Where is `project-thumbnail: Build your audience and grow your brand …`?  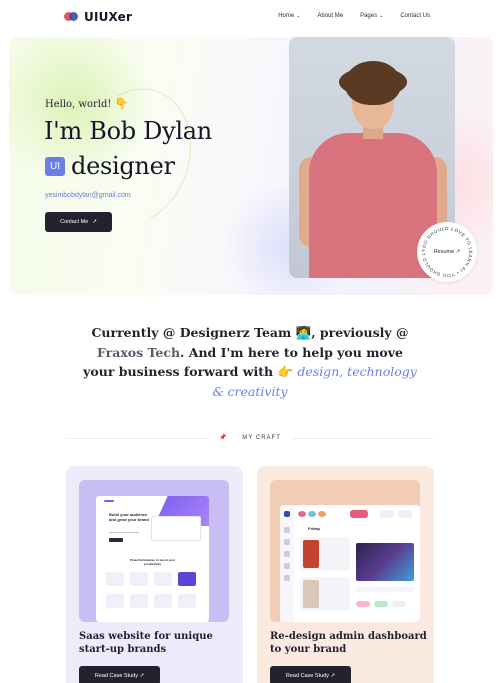 project-thumbnail: Build your audience and grow your brand … is located at coordinates (154, 551).